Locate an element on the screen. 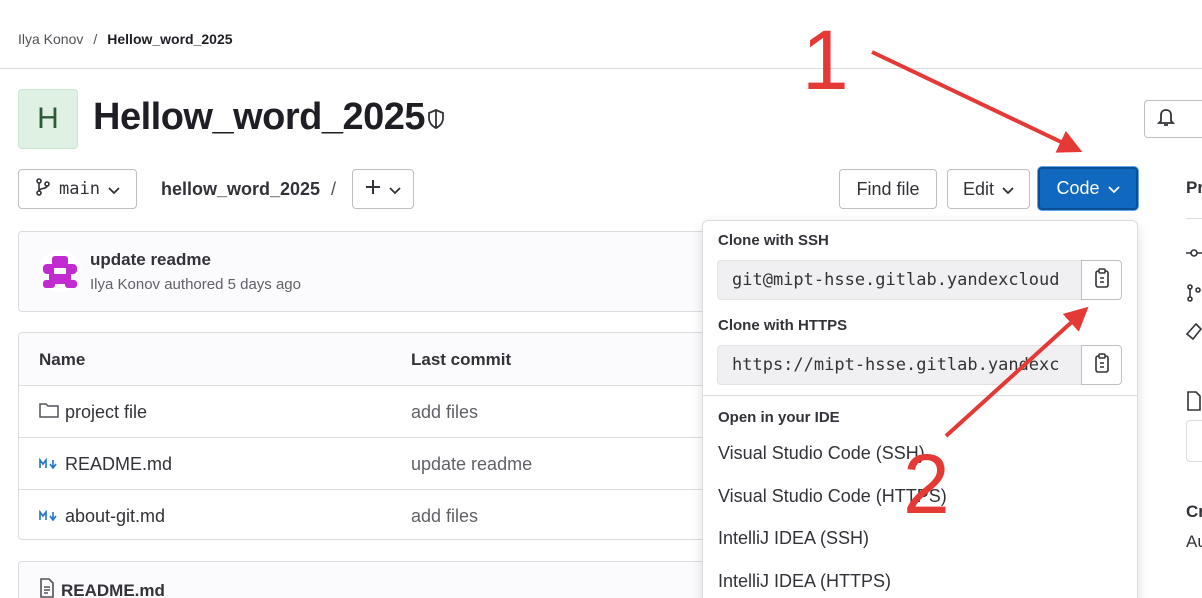 Image resolution: width=1202 pixels, height=598 pixels. notifications-button is located at coordinates (1173, 119).